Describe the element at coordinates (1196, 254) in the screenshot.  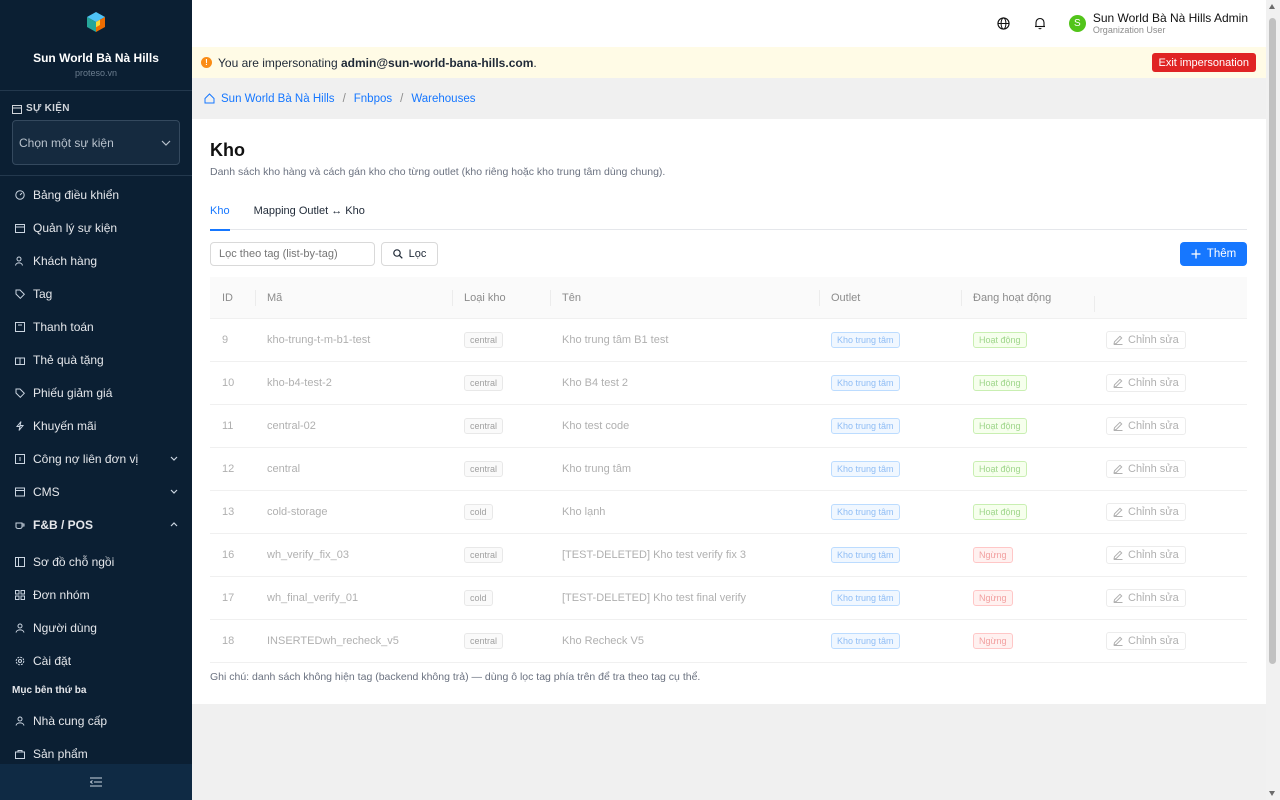
I see `plus-icon` at that location.